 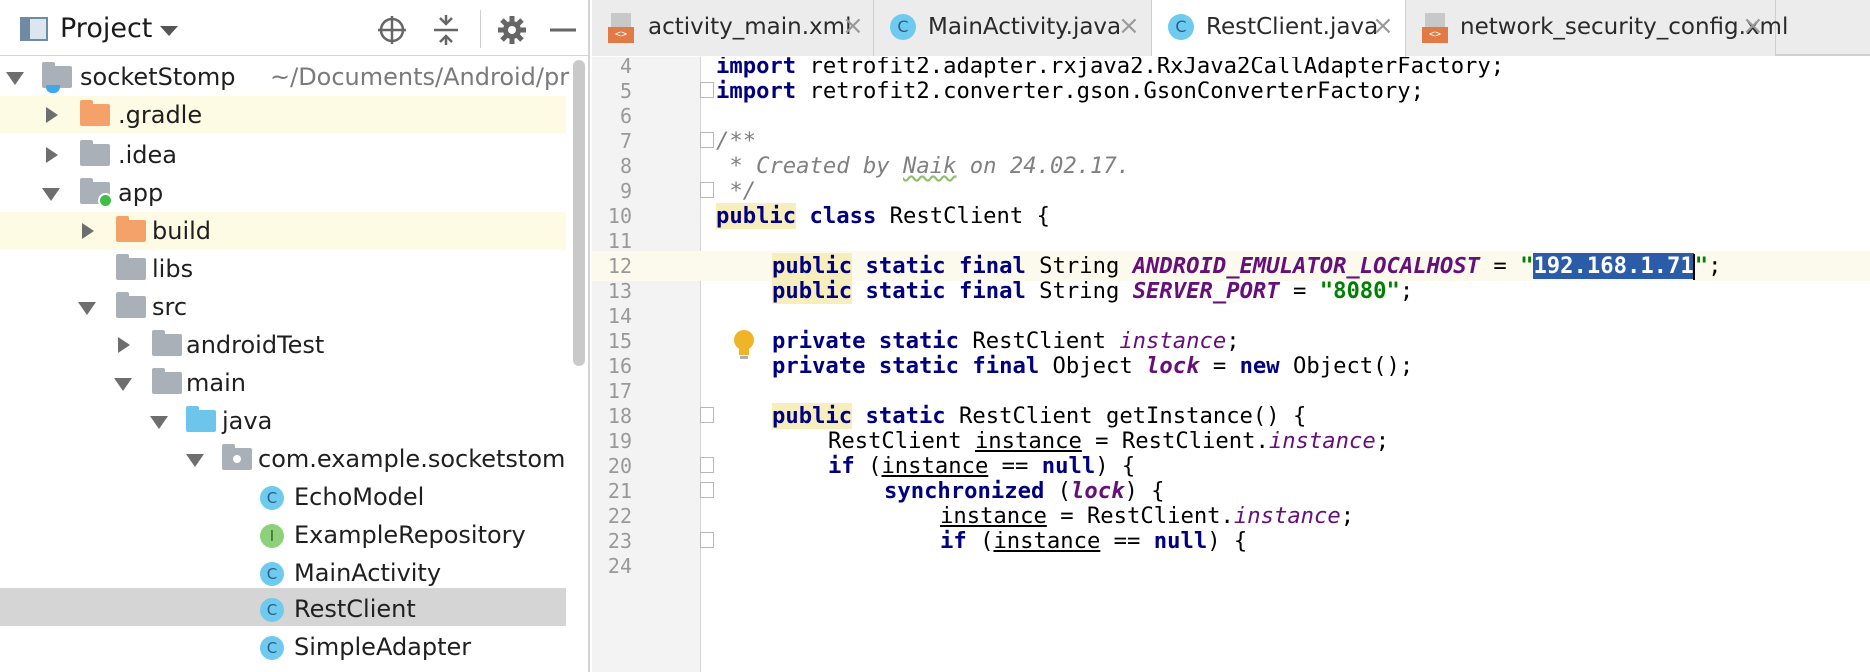 What do you see at coordinates (141, 193) in the screenshot?
I see `tree-item-label: app` at bounding box center [141, 193].